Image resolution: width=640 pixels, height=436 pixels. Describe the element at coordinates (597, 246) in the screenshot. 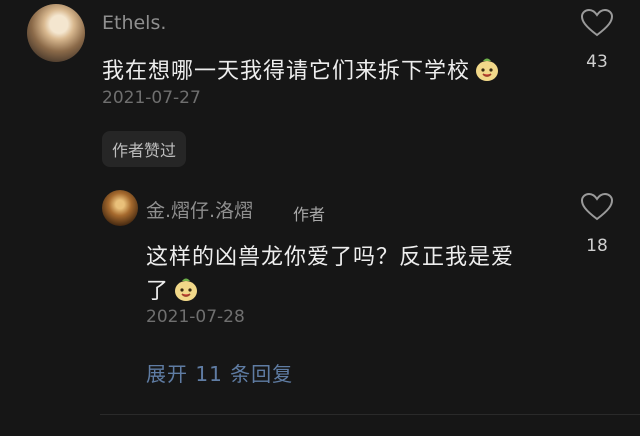

I see `reply-like-count: 18` at that location.